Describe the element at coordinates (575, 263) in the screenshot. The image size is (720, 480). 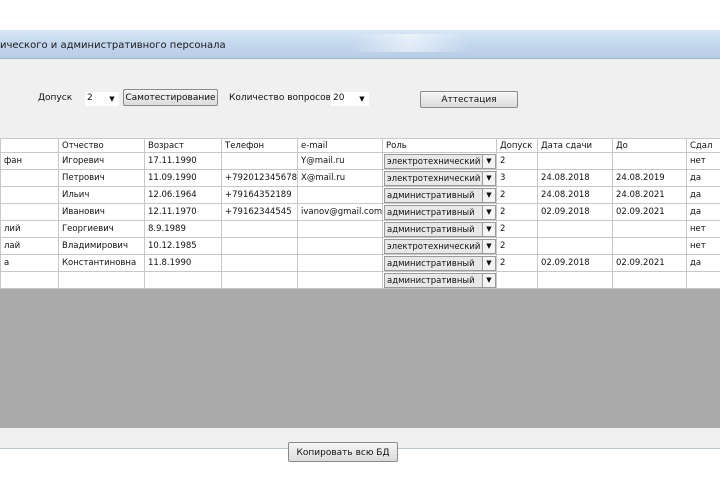
I see `table-cell: 02.09.2018` at that location.